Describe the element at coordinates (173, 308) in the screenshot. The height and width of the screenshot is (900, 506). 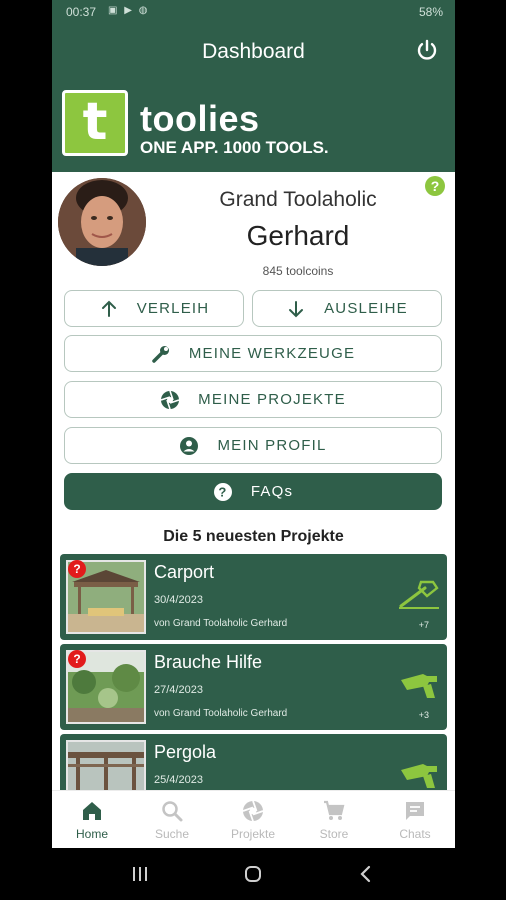
I see `verleih-label: VERLEIH` at that location.